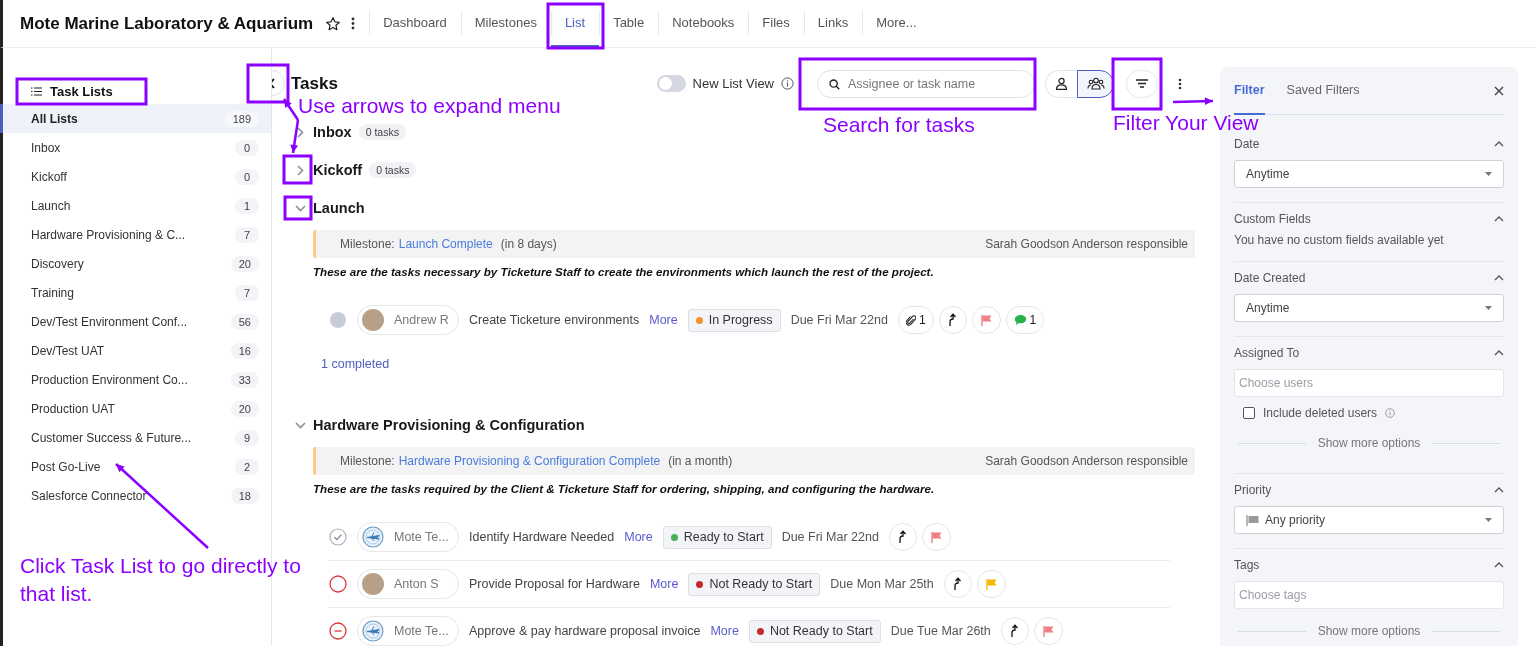 The width and height of the screenshot is (1536, 646). Describe the element at coordinates (671, 83) in the screenshot. I see `new-list-view-toggle` at that location.